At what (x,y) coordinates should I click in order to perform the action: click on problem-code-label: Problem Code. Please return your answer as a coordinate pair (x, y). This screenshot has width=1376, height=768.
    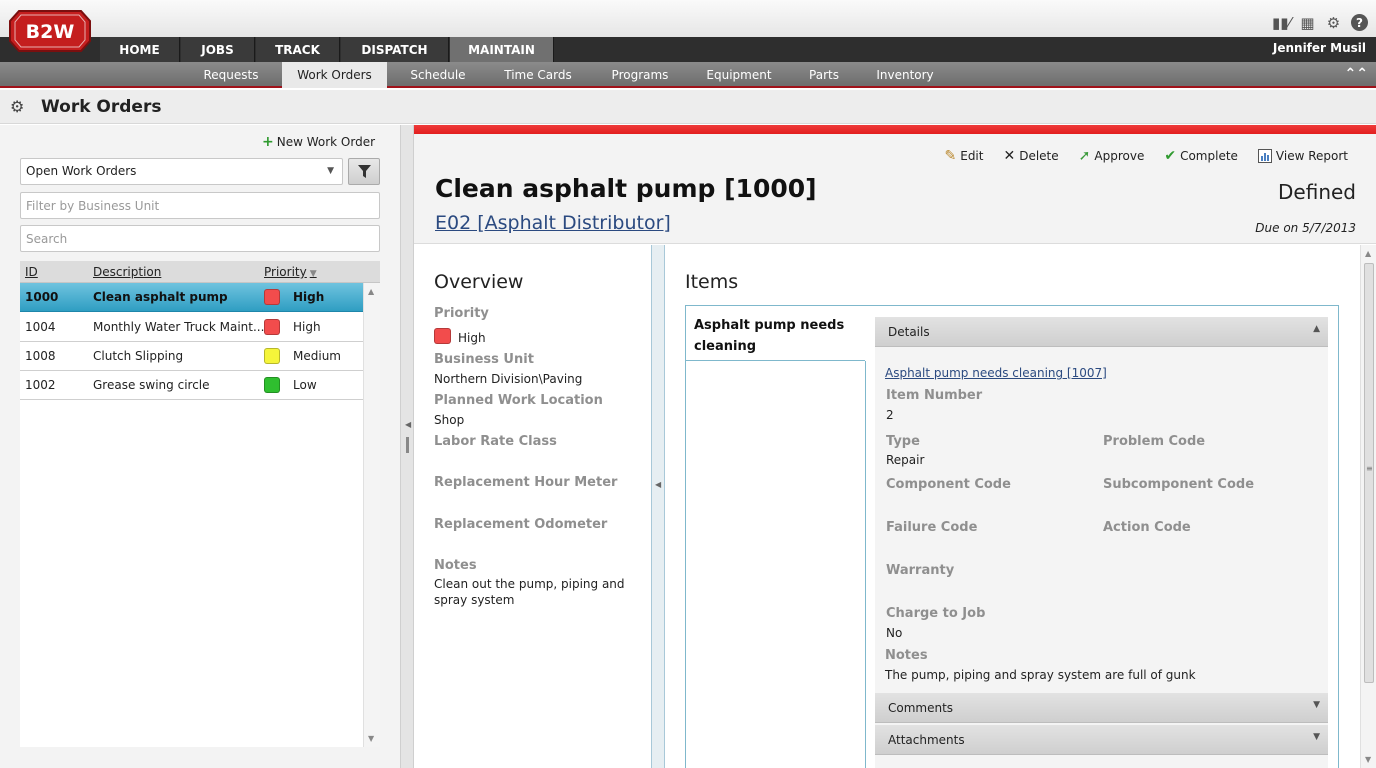
    Looking at the image, I should click on (1154, 441).